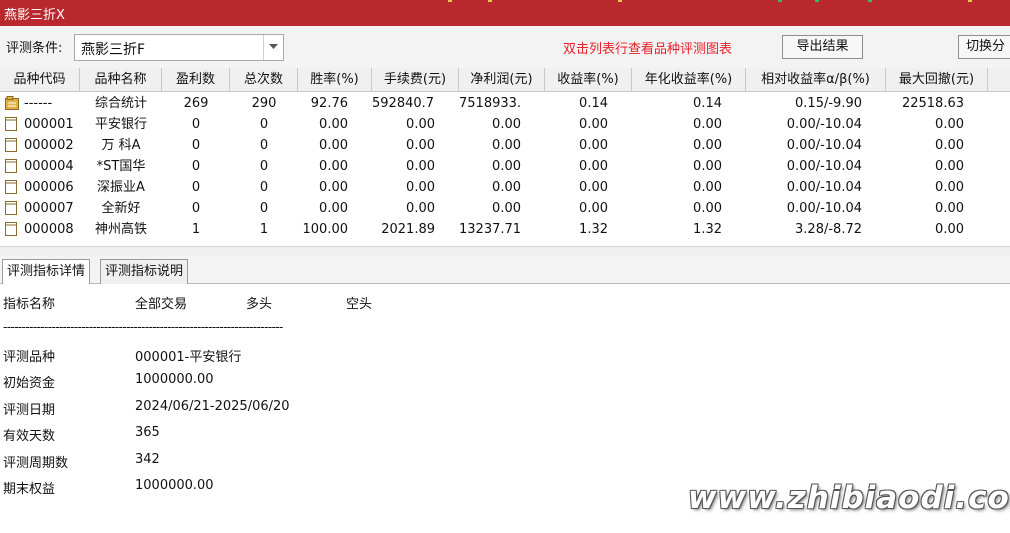 Image resolution: width=1010 pixels, height=533 pixels. I want to click on tab-indicator-description: 评测指标说明, so click(144, 271).